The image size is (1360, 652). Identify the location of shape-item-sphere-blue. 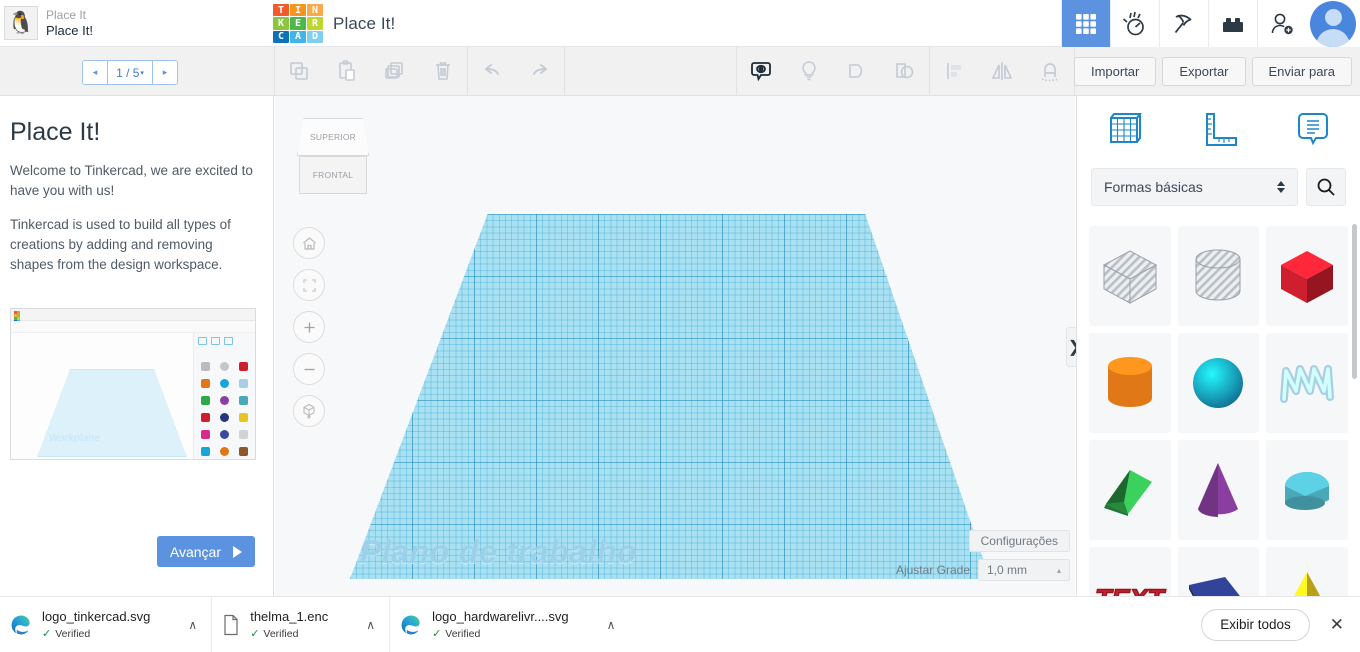
(1218, 383).